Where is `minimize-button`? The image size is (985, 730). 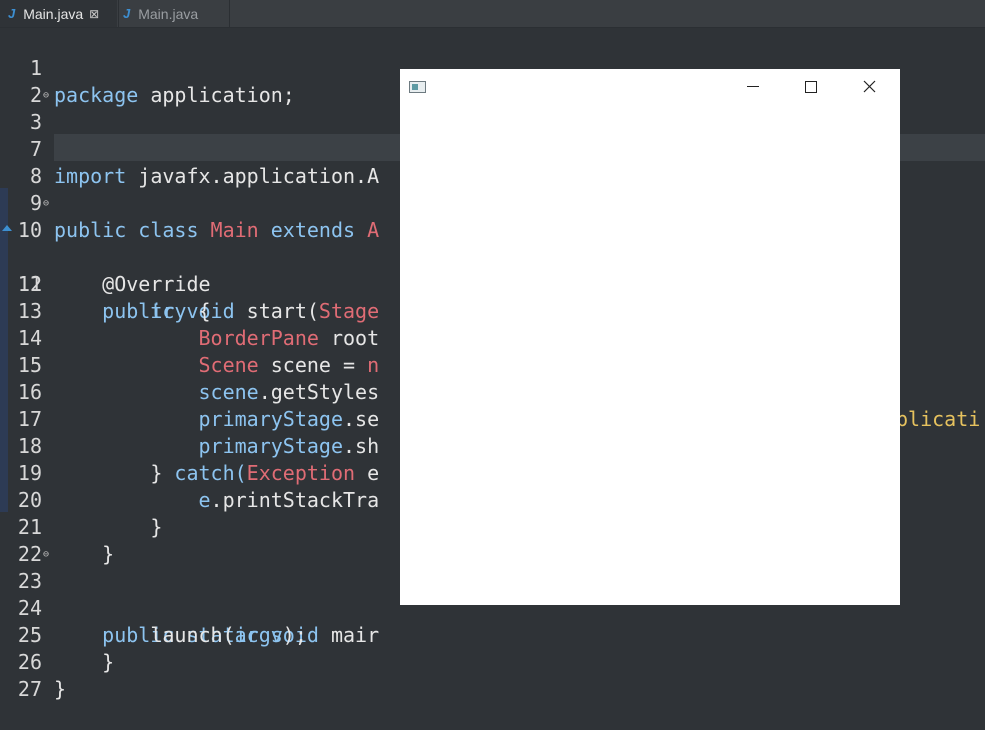 minimize-button is located at coordinates (753, 87).